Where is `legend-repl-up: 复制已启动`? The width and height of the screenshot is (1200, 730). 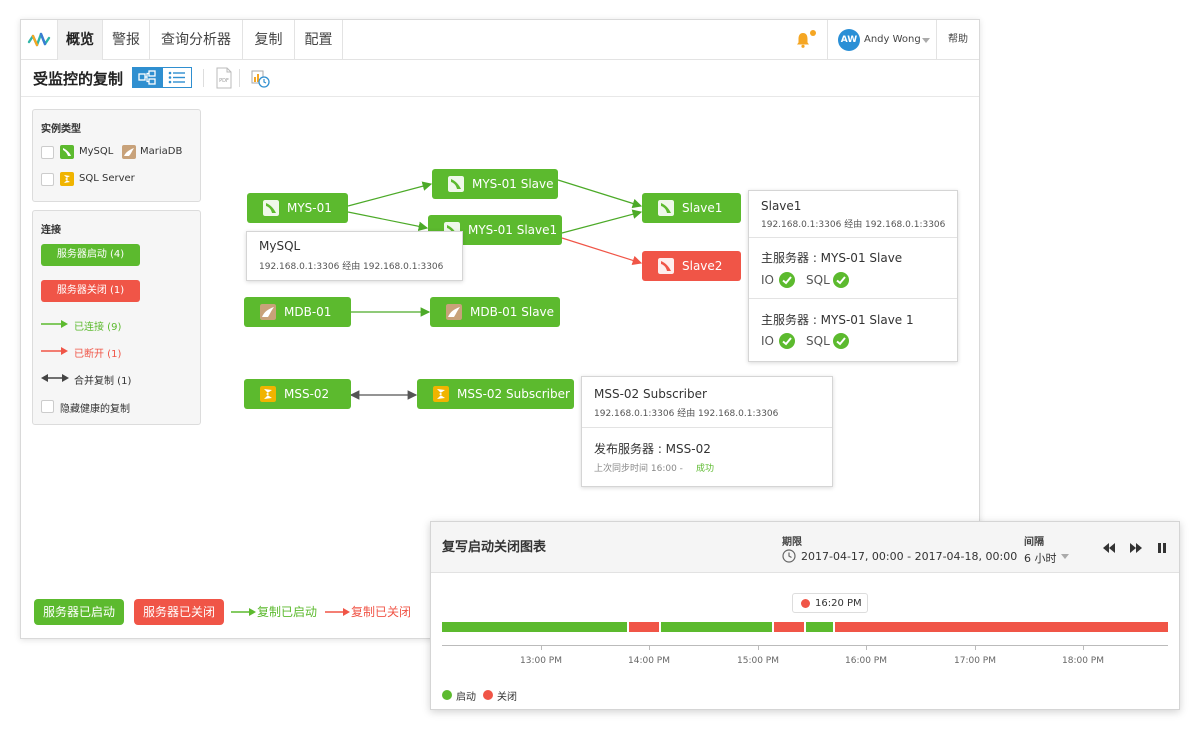 legend-repl-up: 复制已启动 is located at coordinates (287, 612).